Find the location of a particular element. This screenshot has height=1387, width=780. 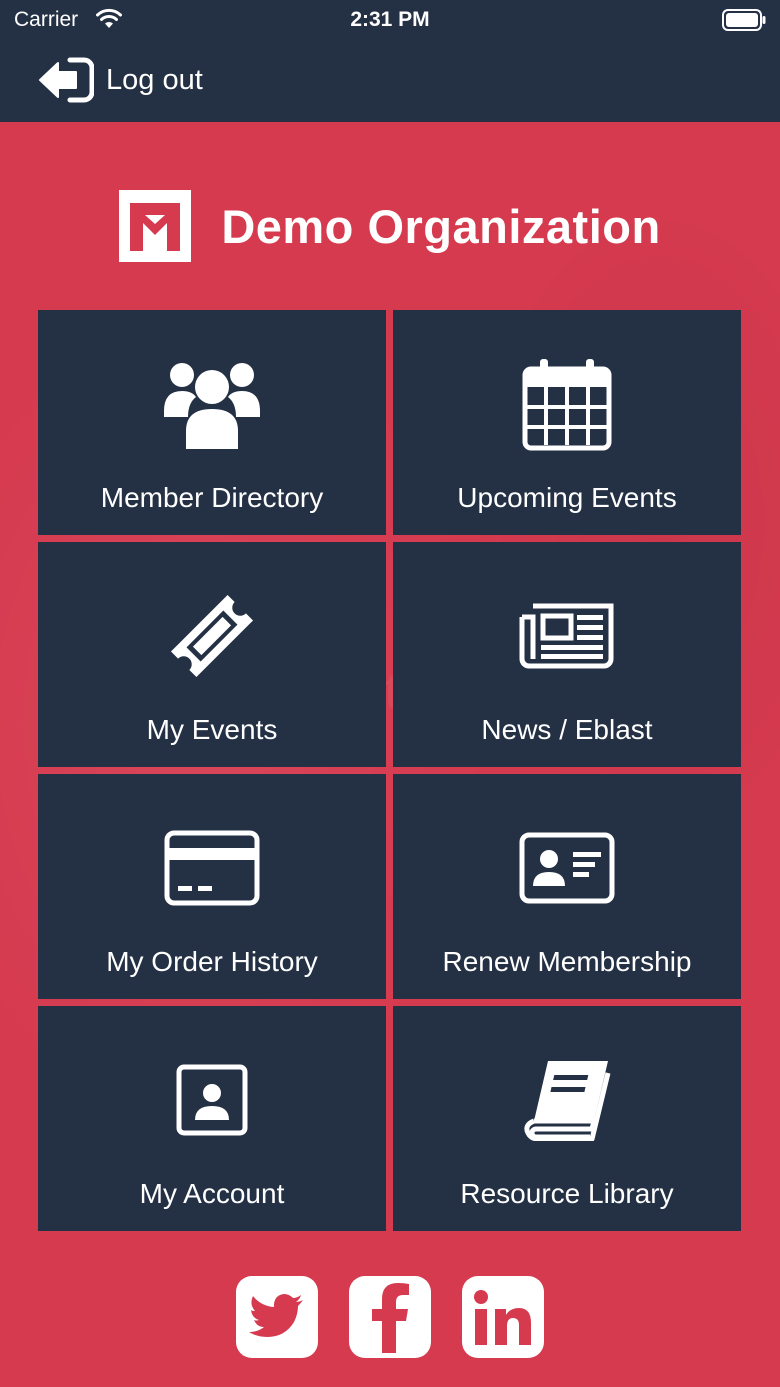

newspaper-icon is located at coordinates (566, 636).